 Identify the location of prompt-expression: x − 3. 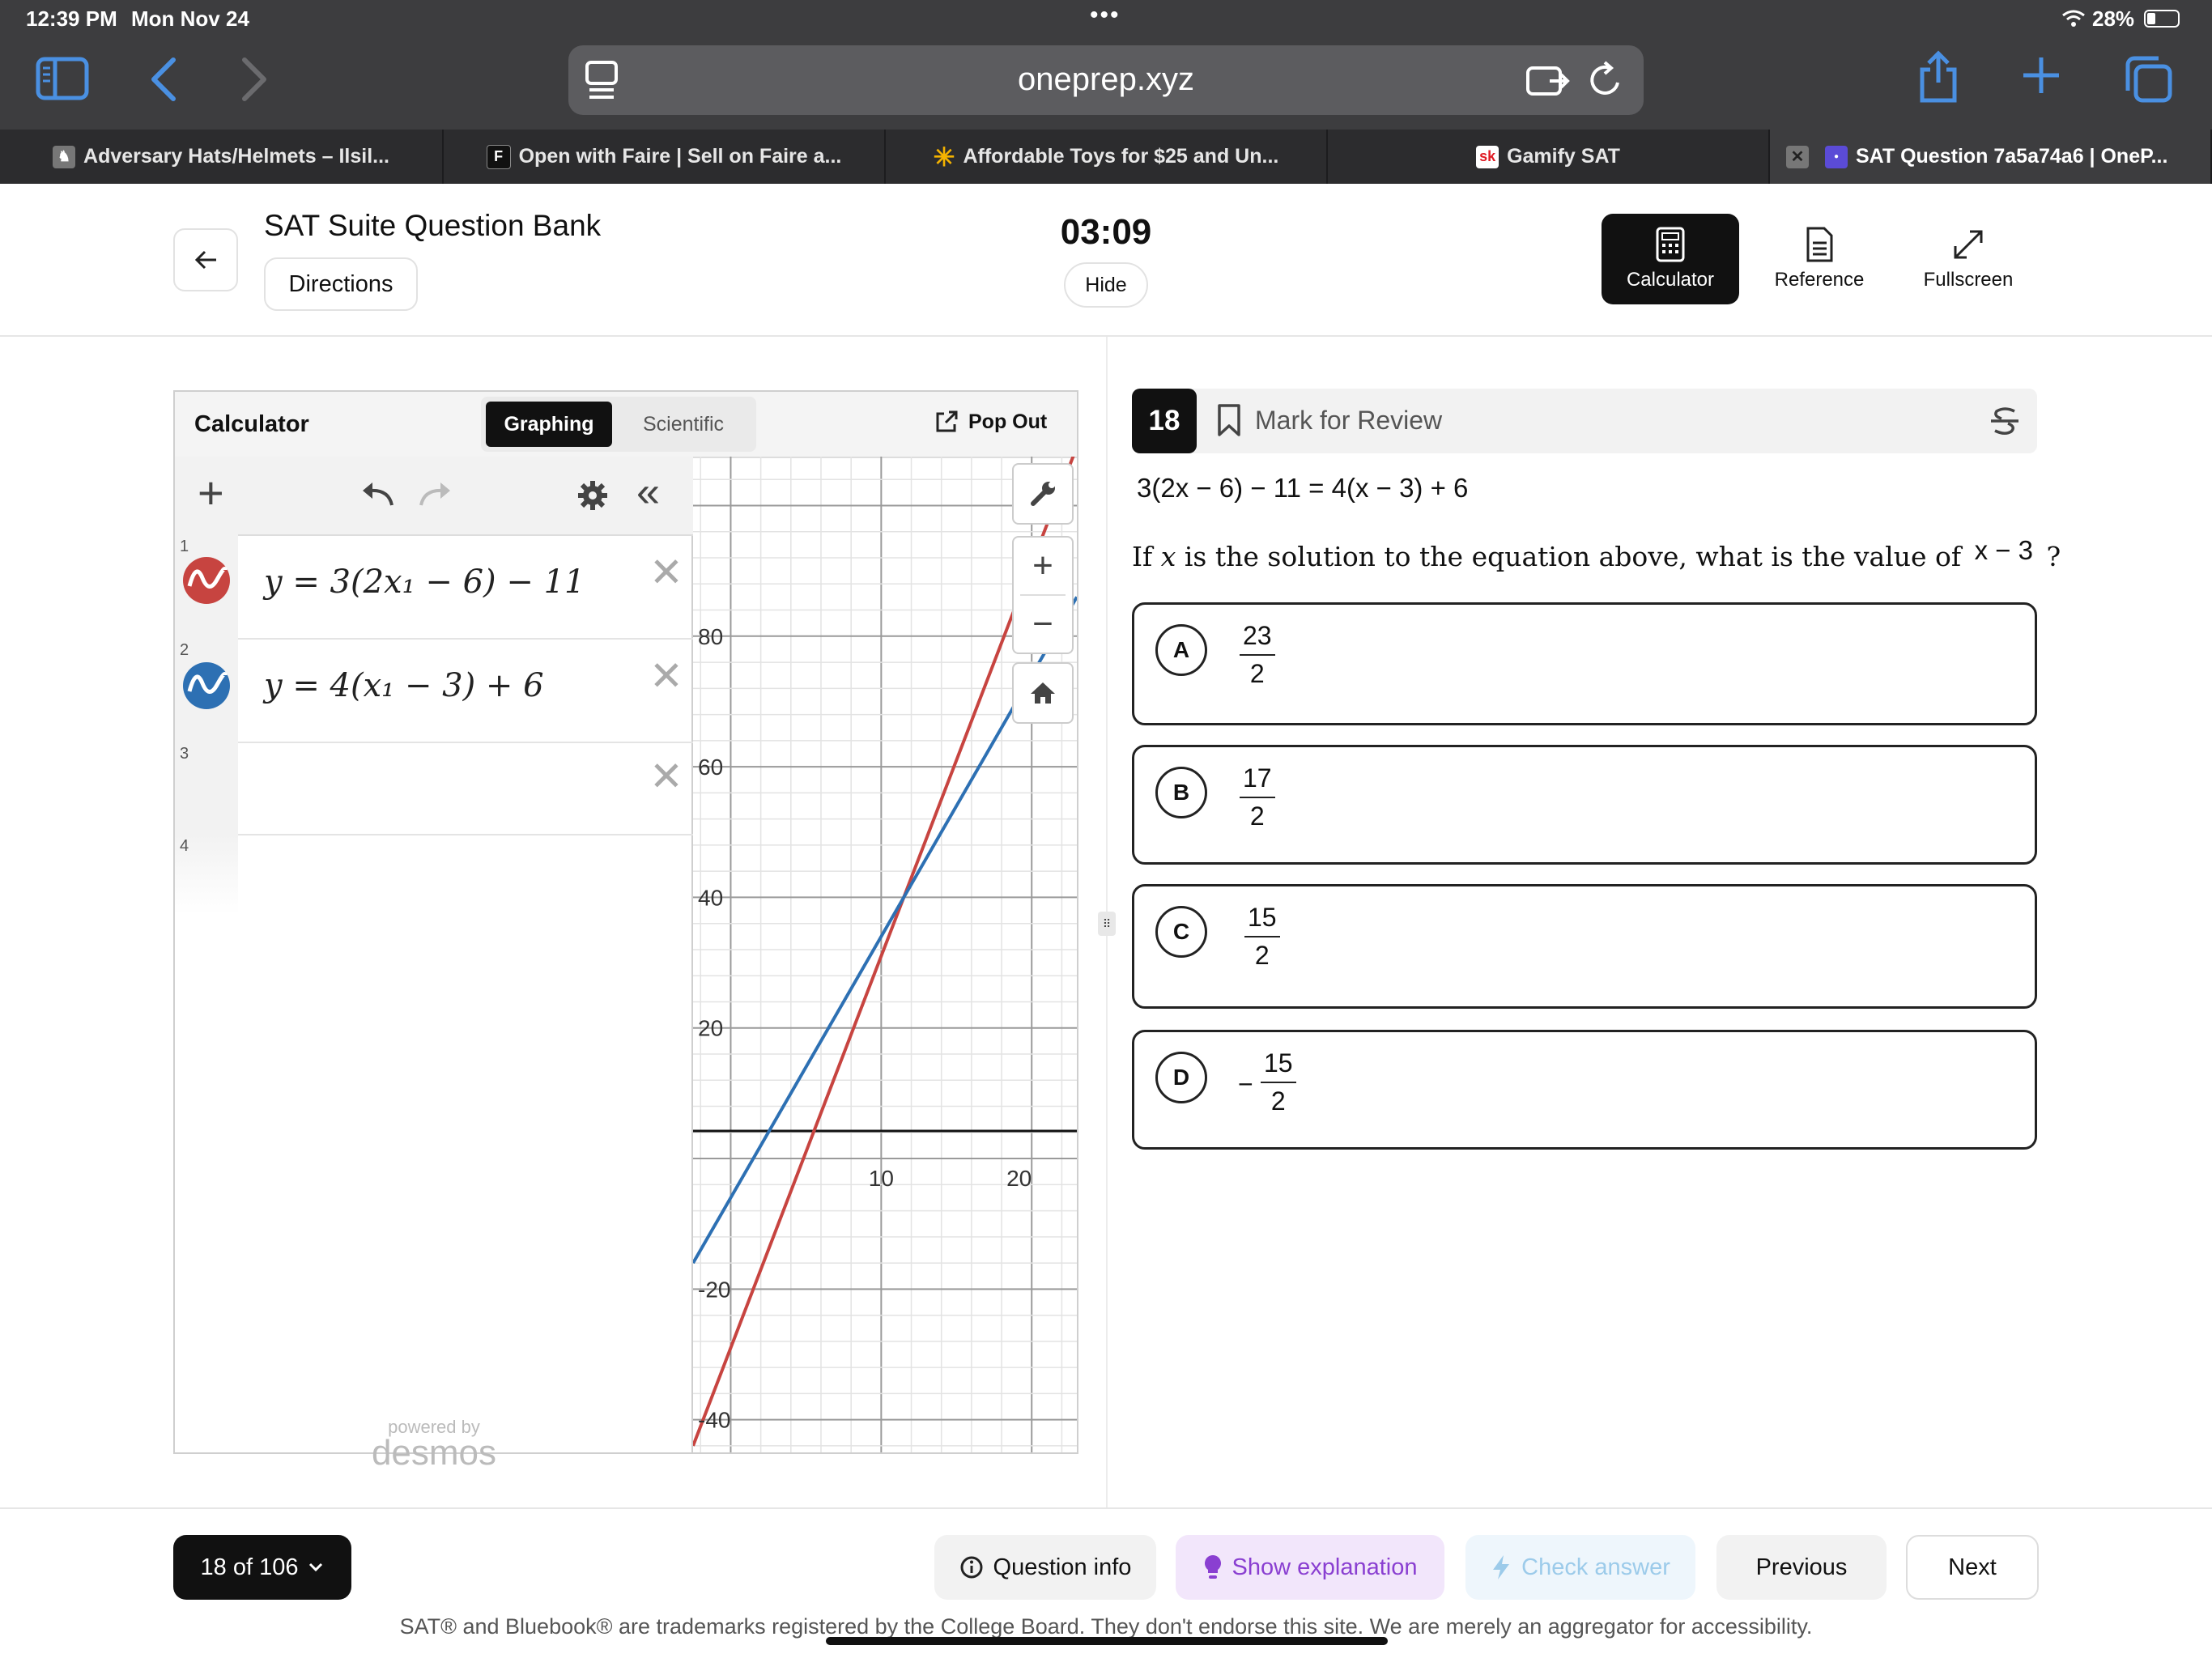
(2004, 550).